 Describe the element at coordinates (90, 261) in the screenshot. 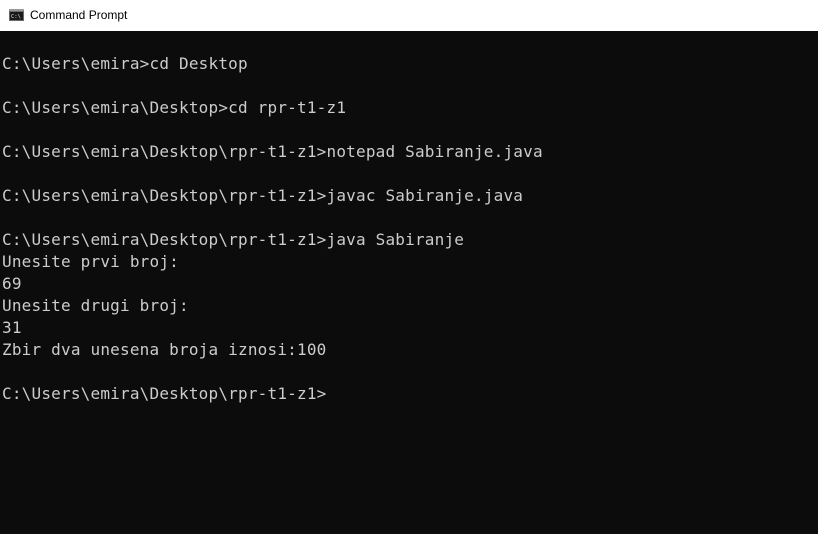

I see `console-line: Unesite prvi broj:` at that location.